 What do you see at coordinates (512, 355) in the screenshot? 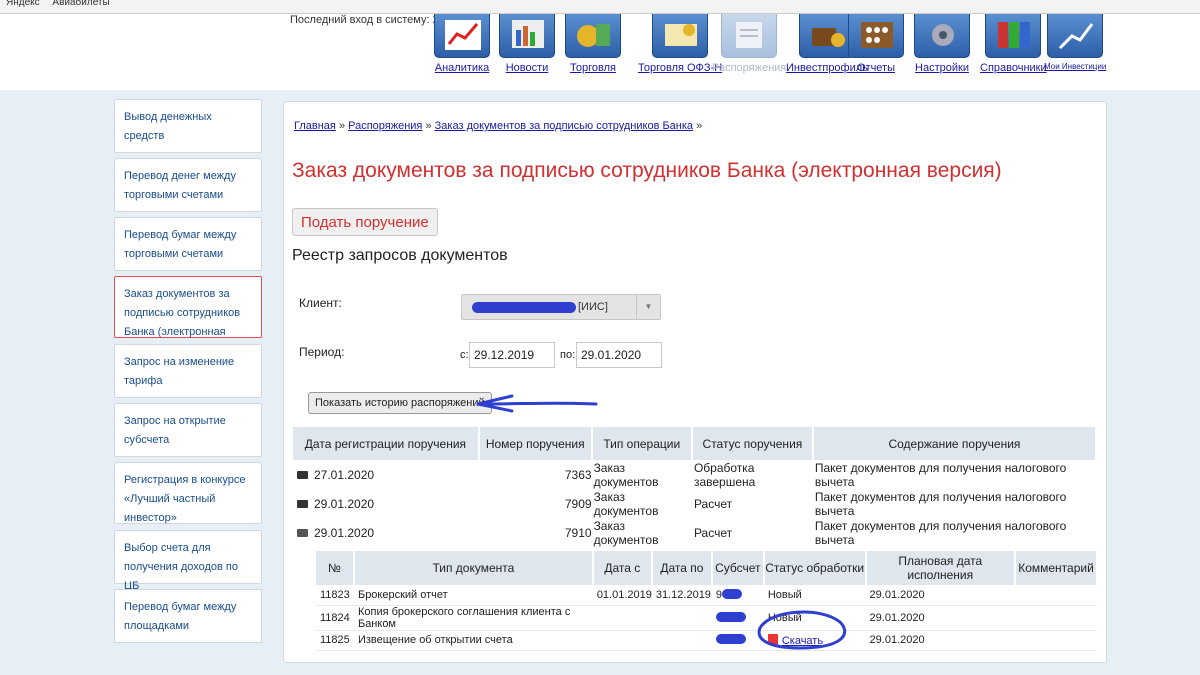
I see `date-from-input` at bounding box center [512, 355].